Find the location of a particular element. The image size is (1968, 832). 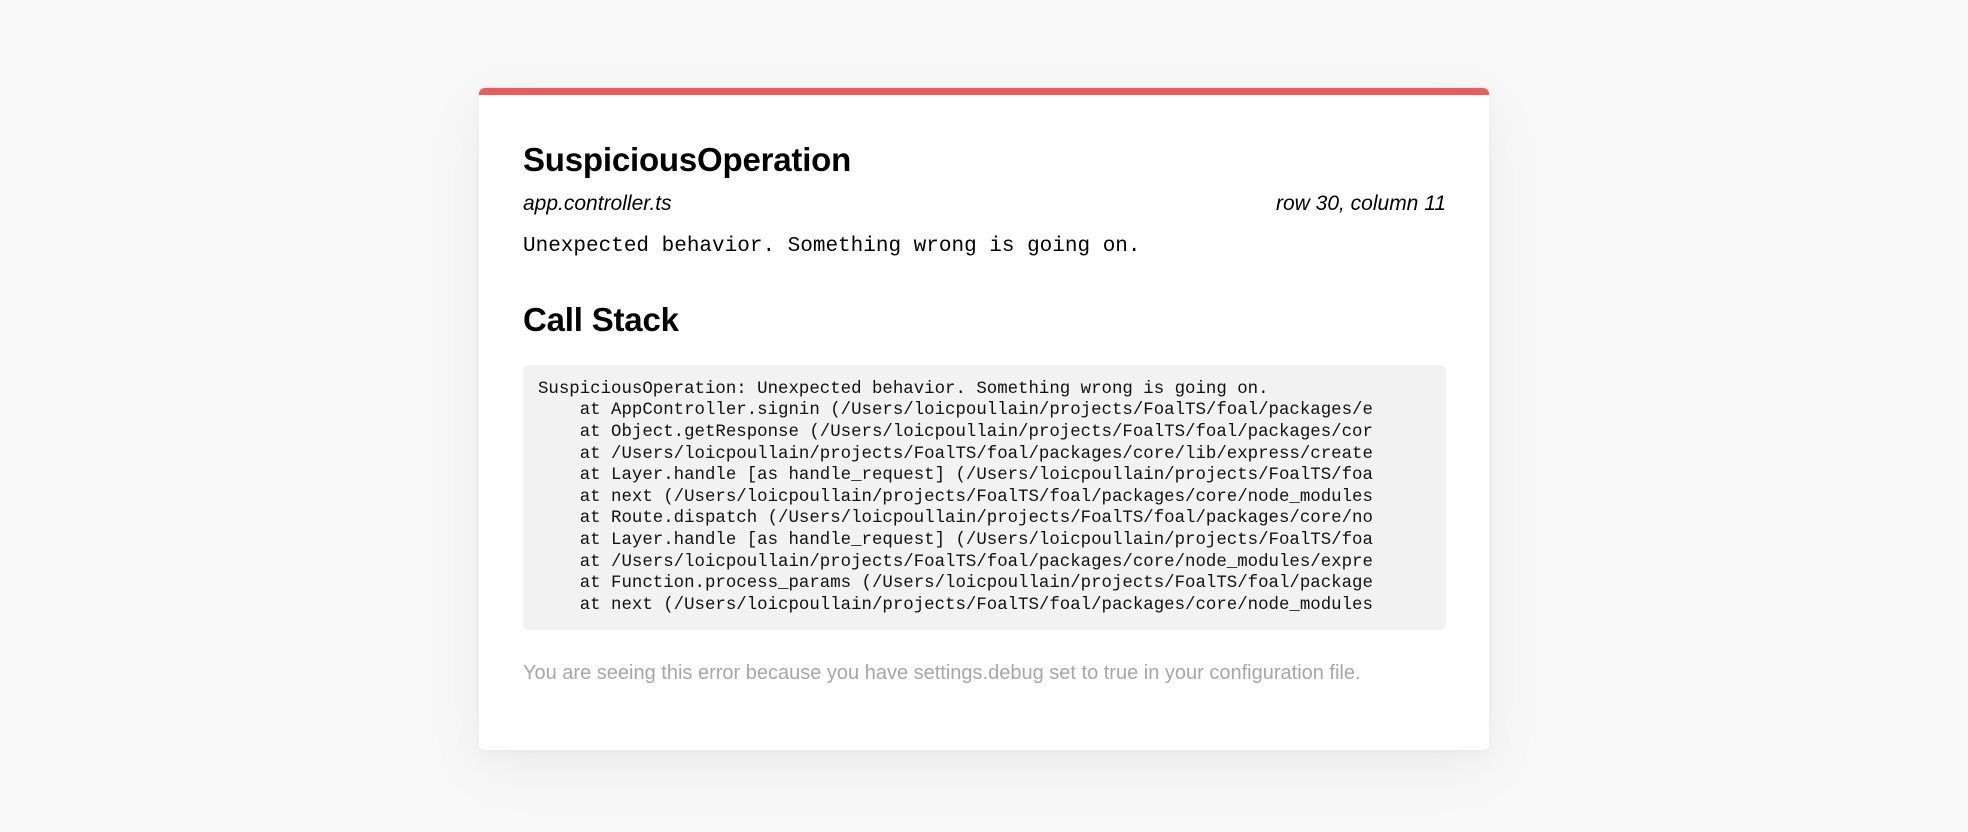

error-meta: app.controller.ts row 30, column 11 is located at coordinates (984, 203).